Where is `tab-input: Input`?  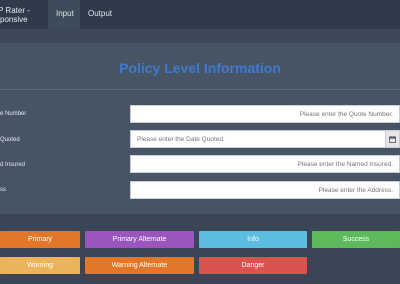
tab-input: Input is located at coordinates (64, 14).